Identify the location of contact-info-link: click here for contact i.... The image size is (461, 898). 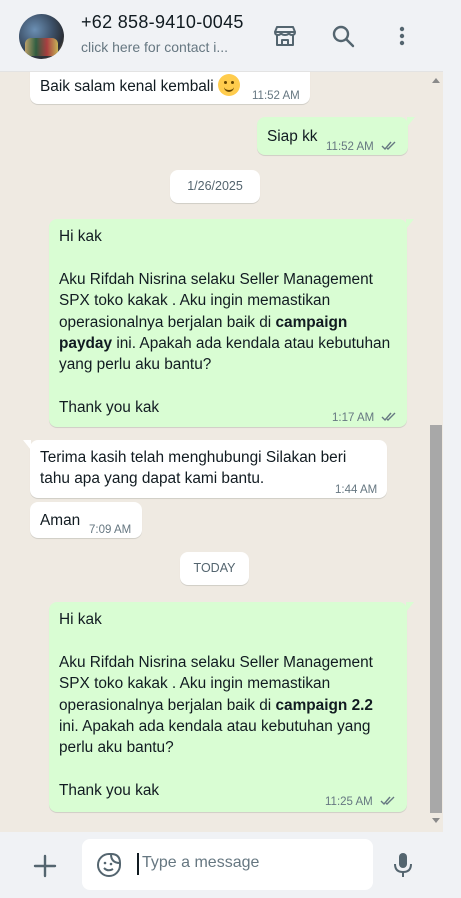
(154, 47).